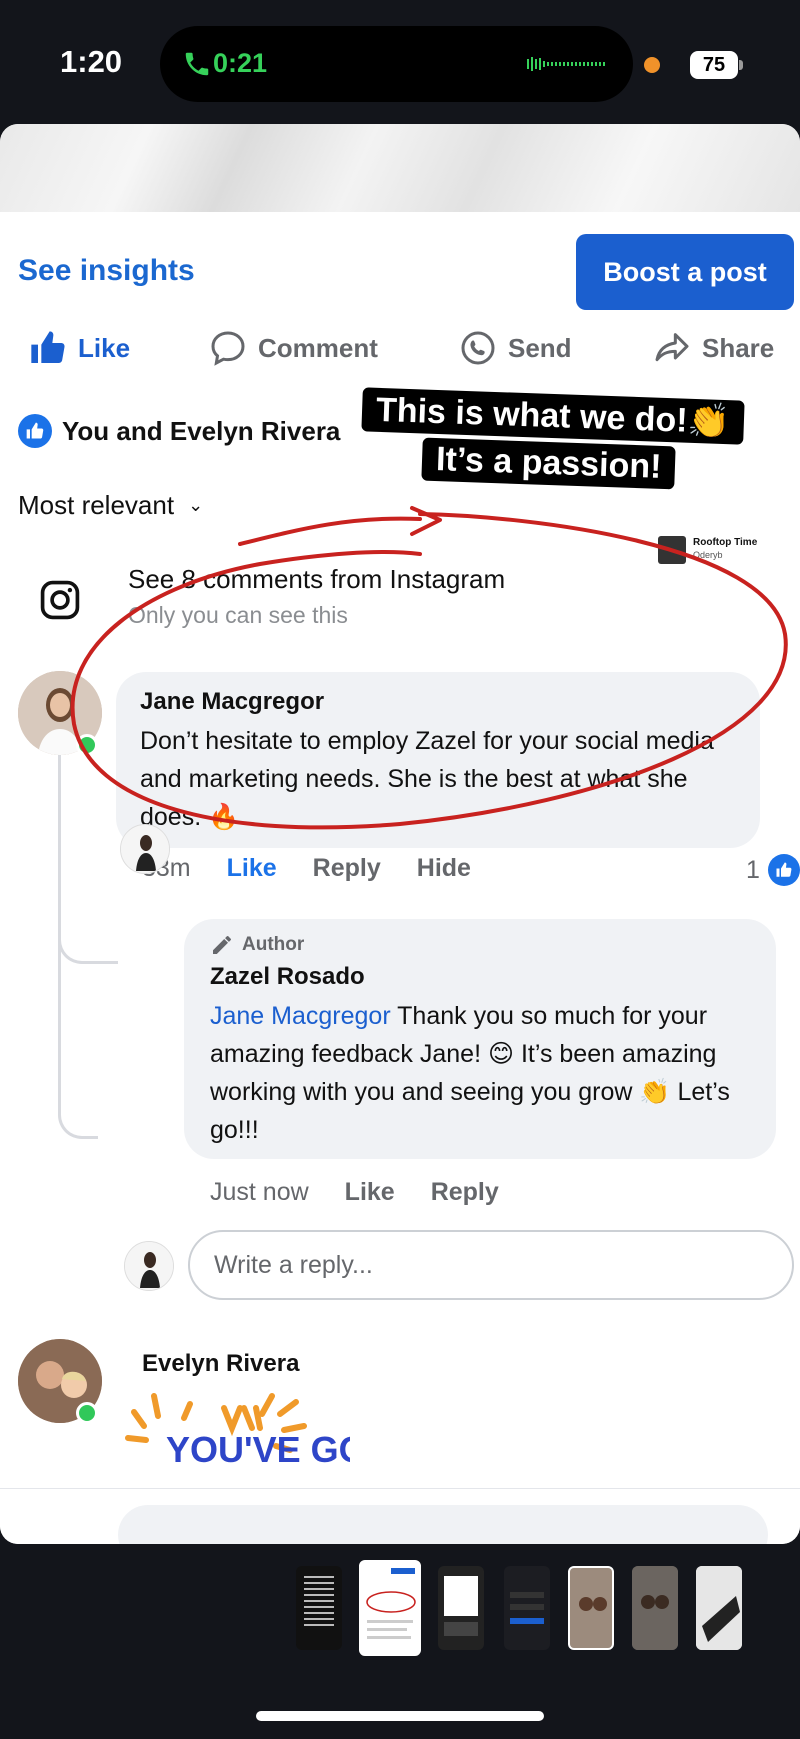  What do you see at coordinates (300, 1016) in the screenshot?
I see `mention-link: Jane Macgregor` at bounding box center [300, 1016].